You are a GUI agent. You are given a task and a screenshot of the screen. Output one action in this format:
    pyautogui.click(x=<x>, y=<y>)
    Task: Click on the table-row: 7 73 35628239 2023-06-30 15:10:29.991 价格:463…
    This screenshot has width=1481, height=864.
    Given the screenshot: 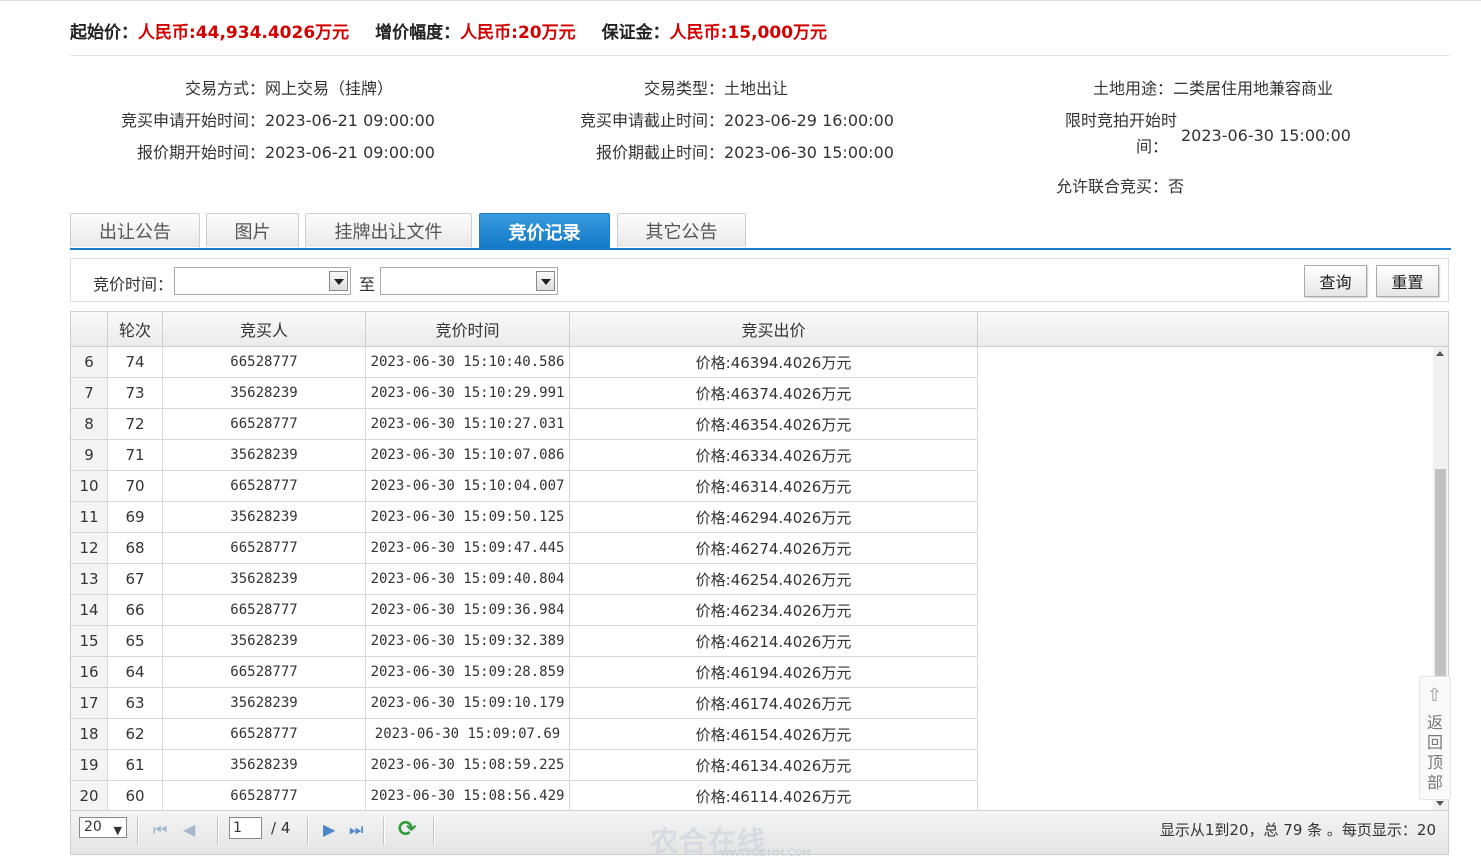 What is the action you would take?
    pyautogui.click(x=524, y=393)
    